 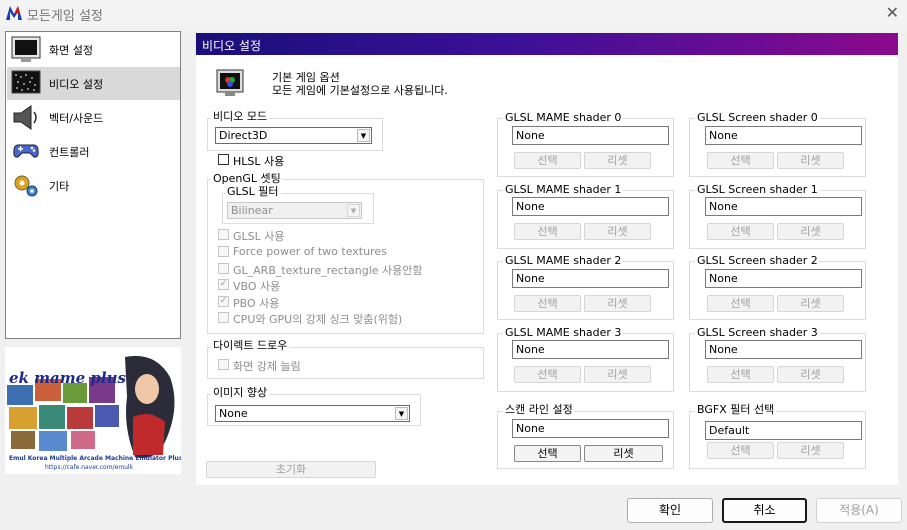 What do you see at coordinates (252, 210) in the screenshot?
I see `glsl-filter-value: Bilinear` at bounding box center [252, 210].